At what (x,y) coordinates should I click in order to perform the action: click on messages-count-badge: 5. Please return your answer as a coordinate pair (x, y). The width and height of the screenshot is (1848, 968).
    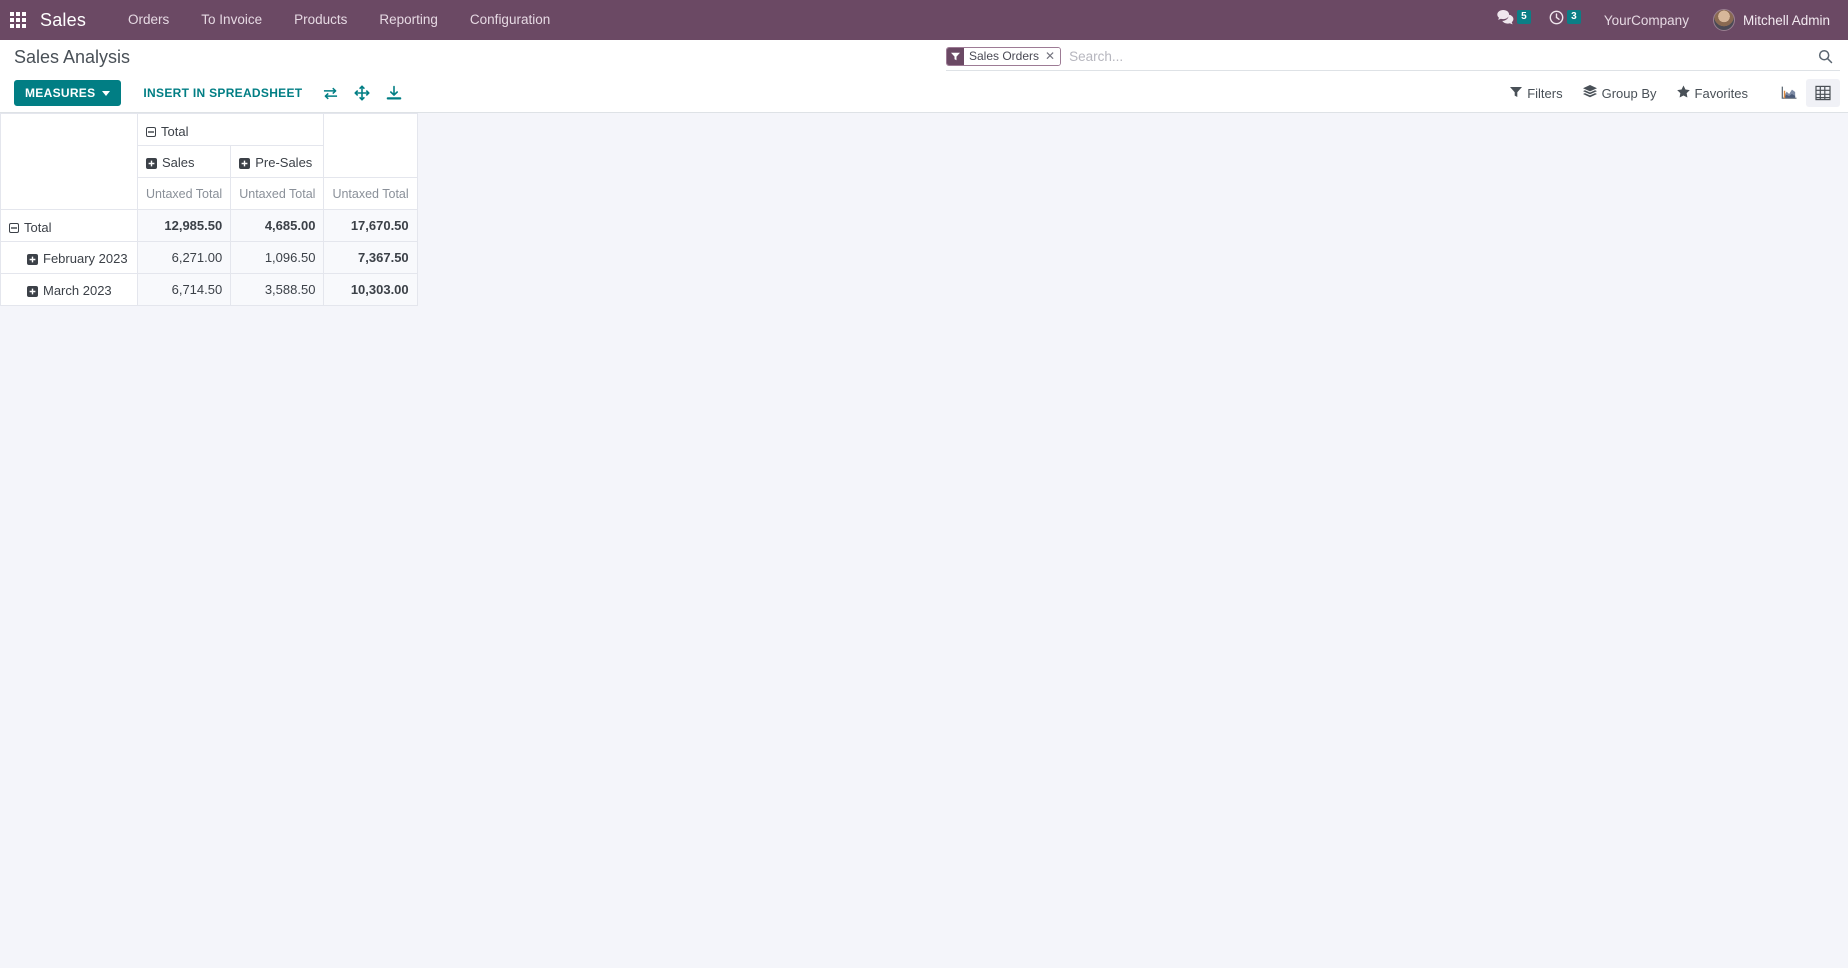
    Looking at the image, I should click on (1523, 17).